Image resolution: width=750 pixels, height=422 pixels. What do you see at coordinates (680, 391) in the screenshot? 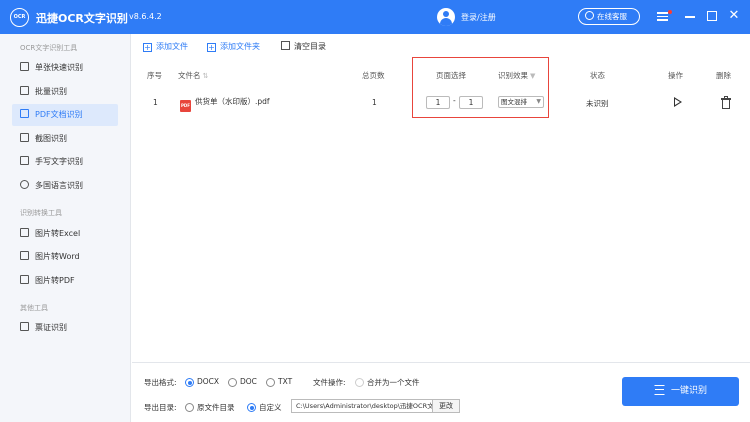
I see `one-click-ocr-button: 一键识别` at bounding box center [680, 391].